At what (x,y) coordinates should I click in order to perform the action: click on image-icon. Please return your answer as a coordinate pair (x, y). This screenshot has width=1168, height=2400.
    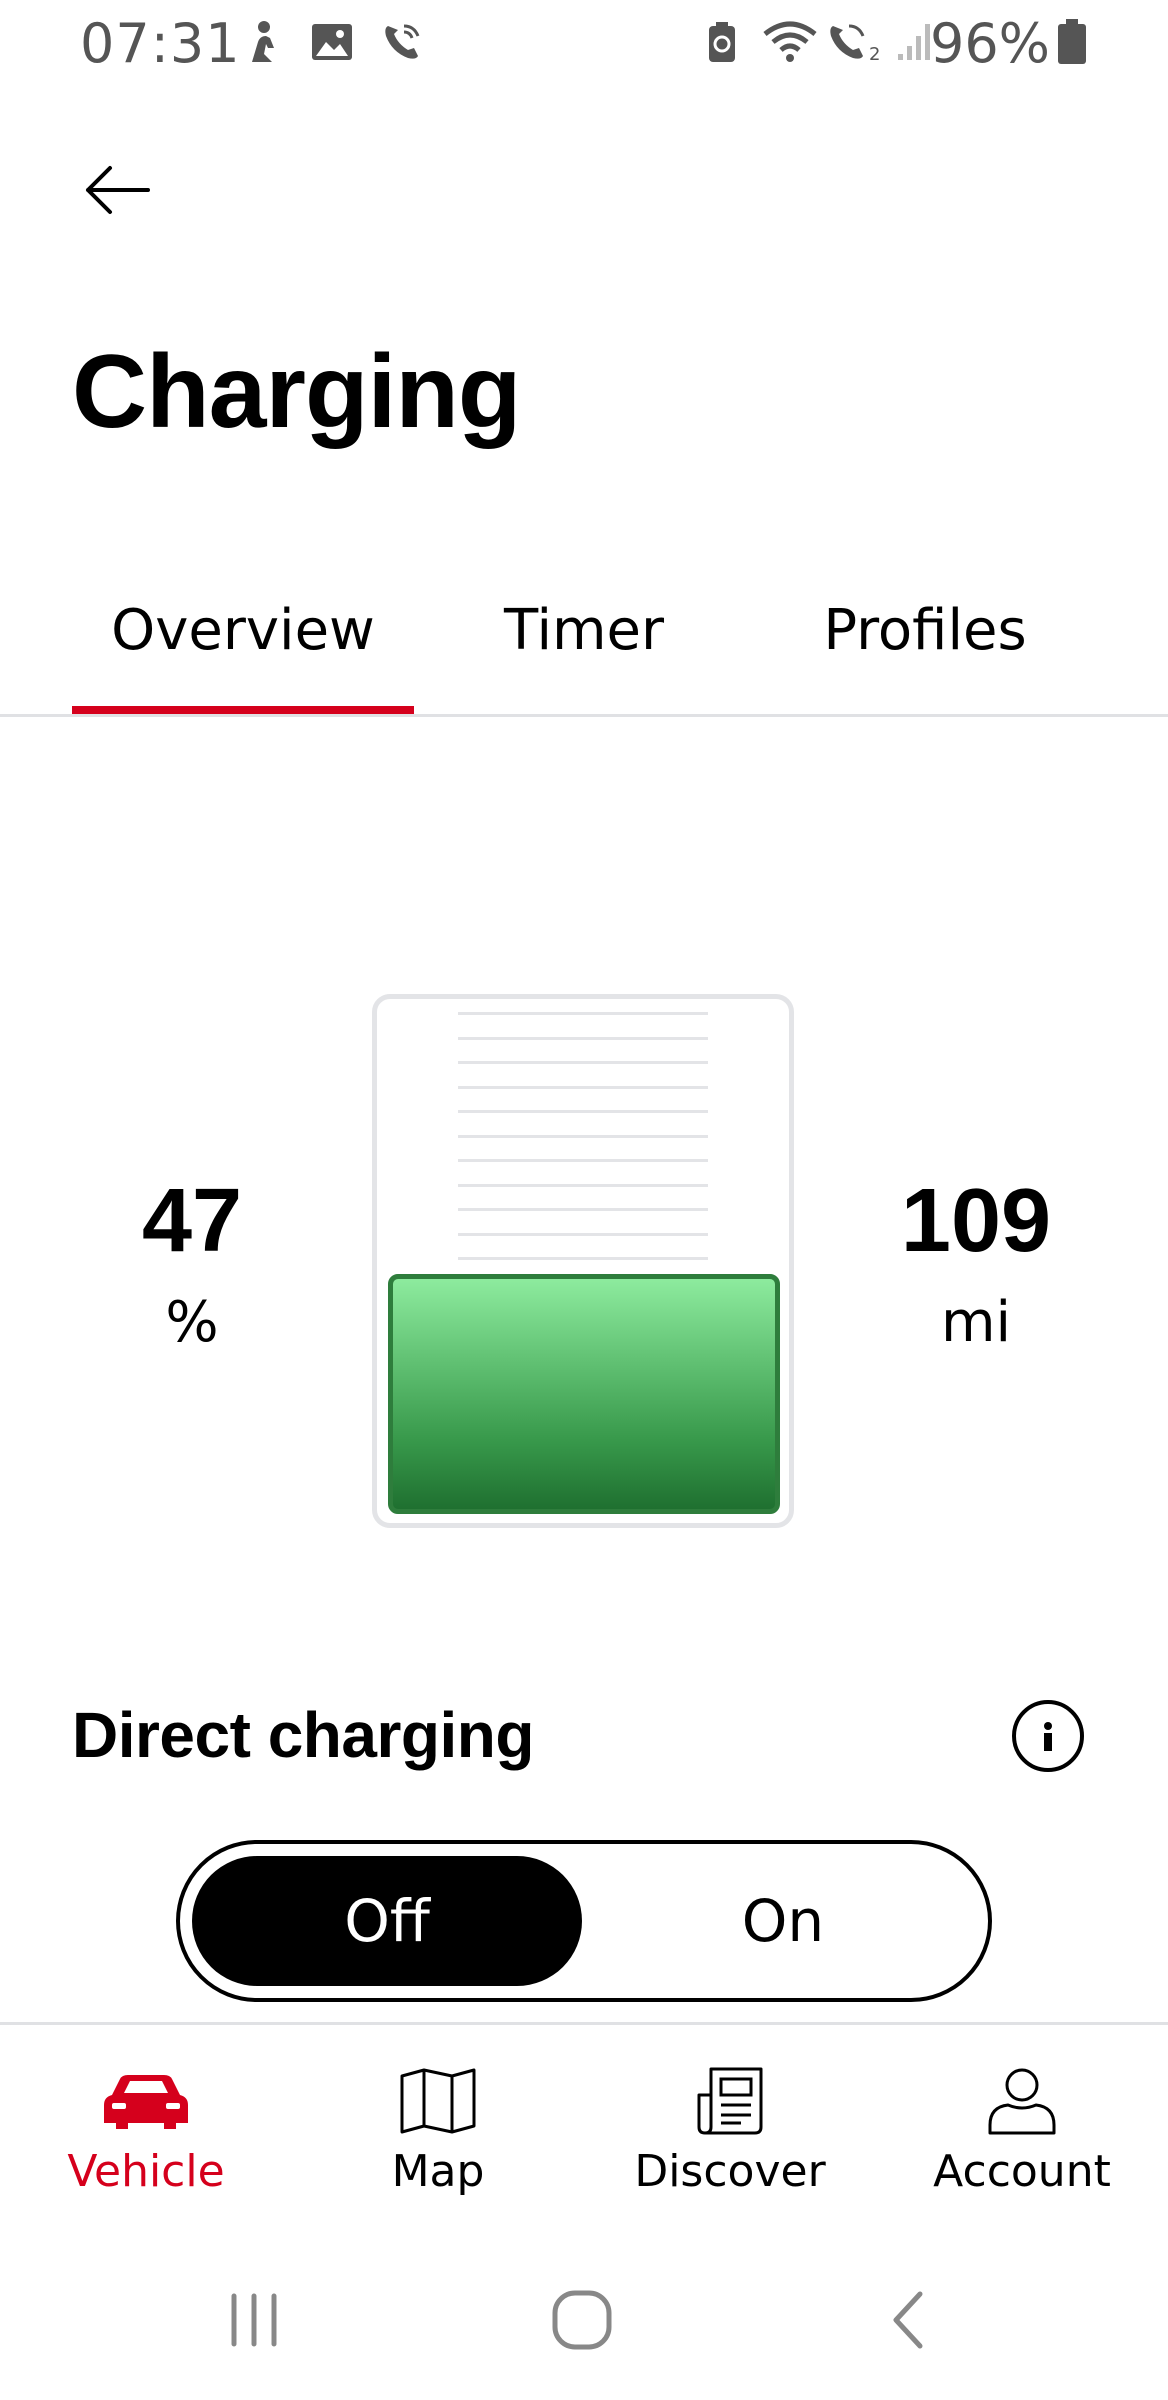
    Looking at the image, I should click on (332, 42).